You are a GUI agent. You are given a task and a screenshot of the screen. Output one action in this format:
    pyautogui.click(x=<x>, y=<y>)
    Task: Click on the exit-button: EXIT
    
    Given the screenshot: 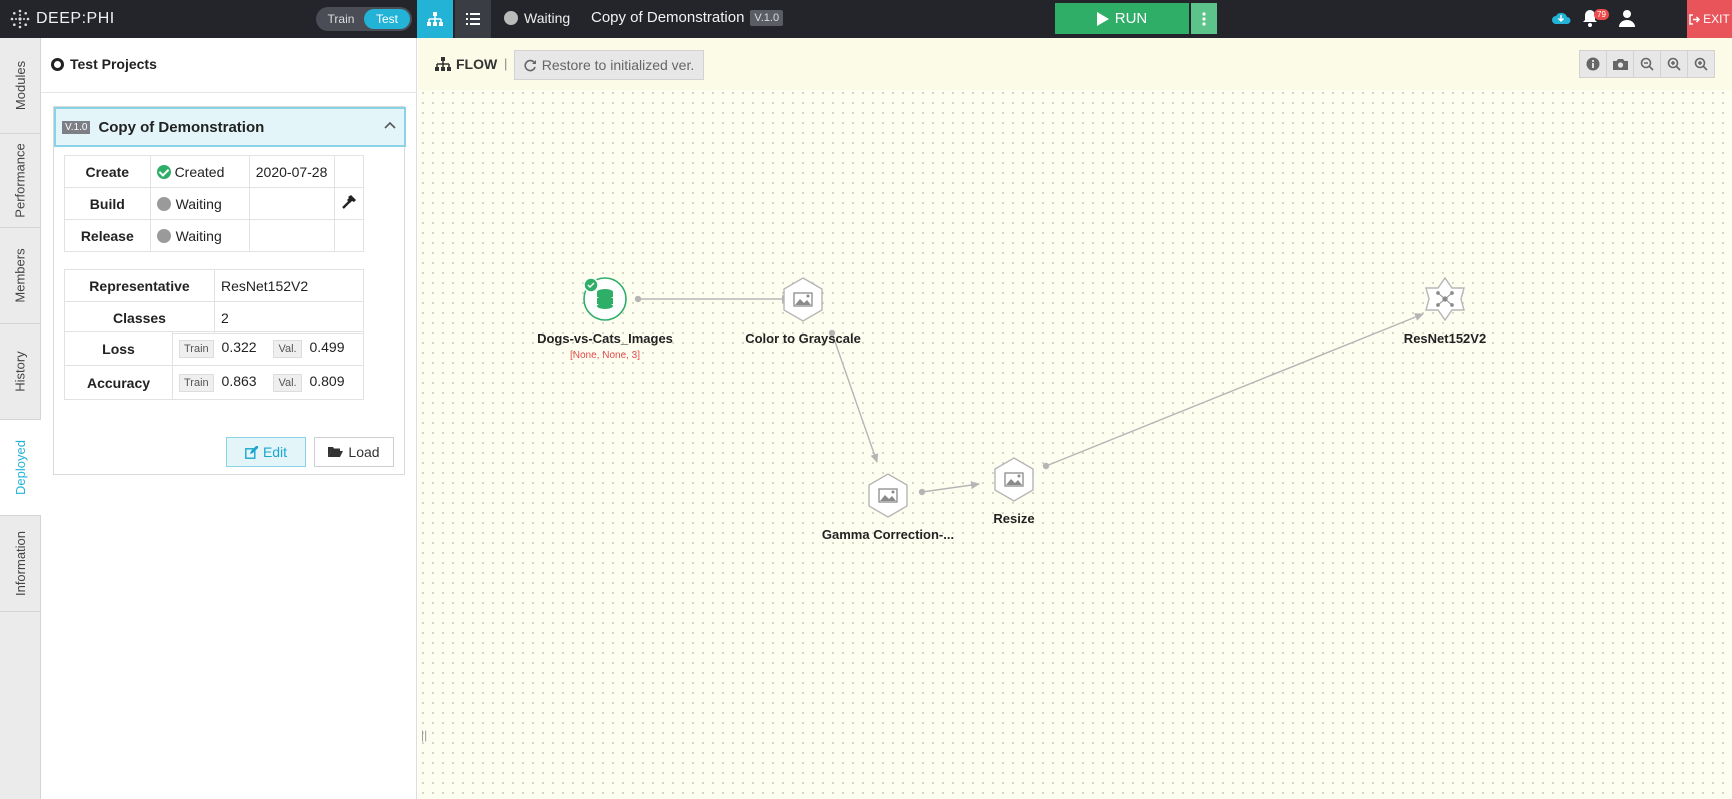 What is the action you would take?
    pyautogui.click(x=1709, y=19)
    